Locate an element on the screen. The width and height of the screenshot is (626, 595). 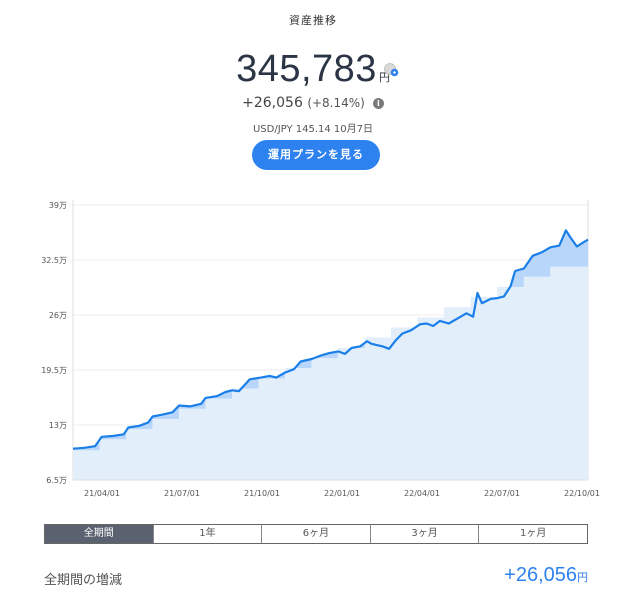
x-tick-label: 21/07/01 is located at coordinates (182, 493).